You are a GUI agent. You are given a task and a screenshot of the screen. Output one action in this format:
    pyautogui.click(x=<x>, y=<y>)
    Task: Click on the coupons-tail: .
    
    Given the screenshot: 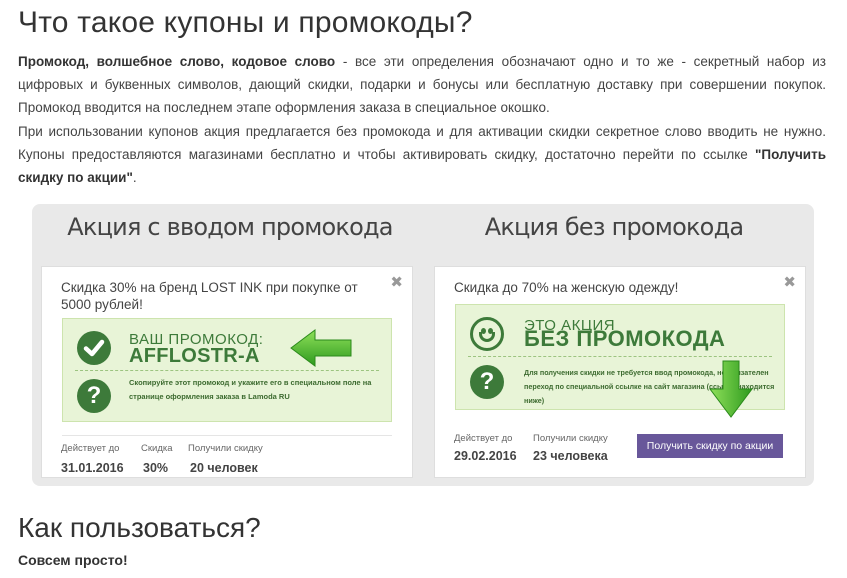 What is the action you would take?
    pyautogui.click(x=134, y=177)
    